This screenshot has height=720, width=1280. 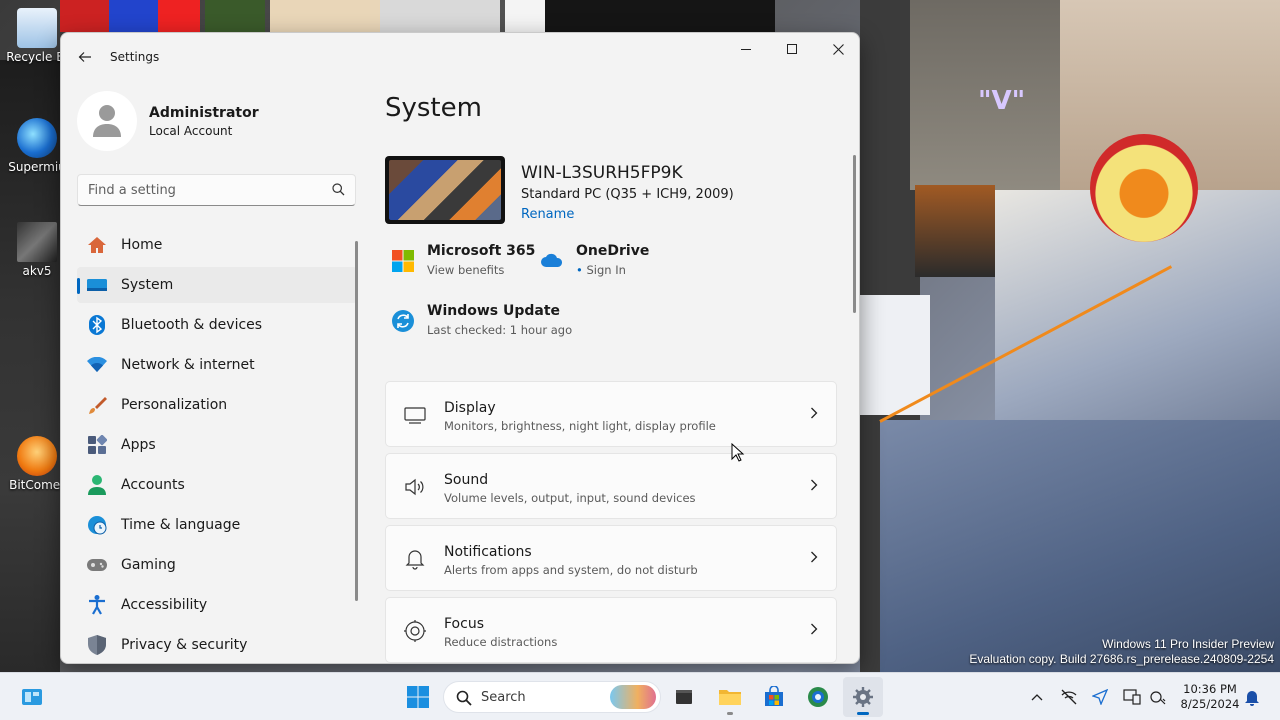 I want to click on page-title: System, so click(x=433, y=108).